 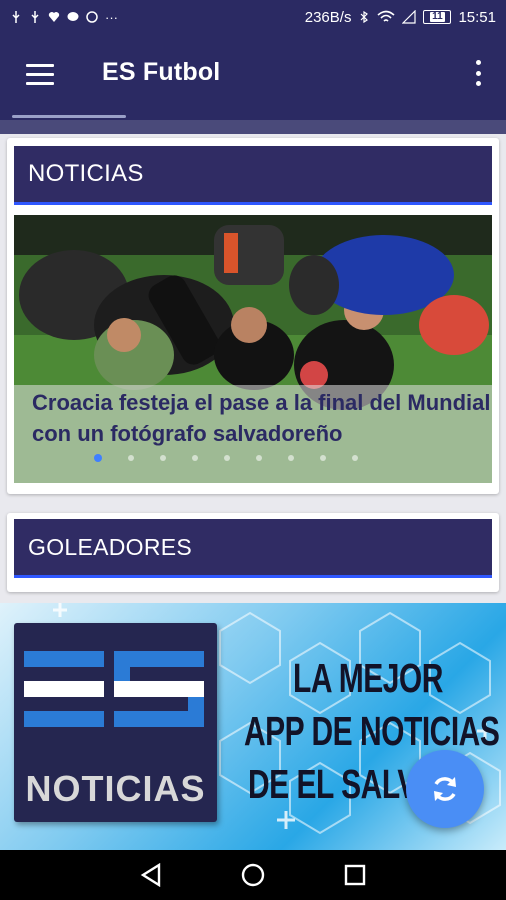 What do you see at coordinates (73, 16) in the screenshot?
I see `messenger-icon` at bounding box center [73, 16].